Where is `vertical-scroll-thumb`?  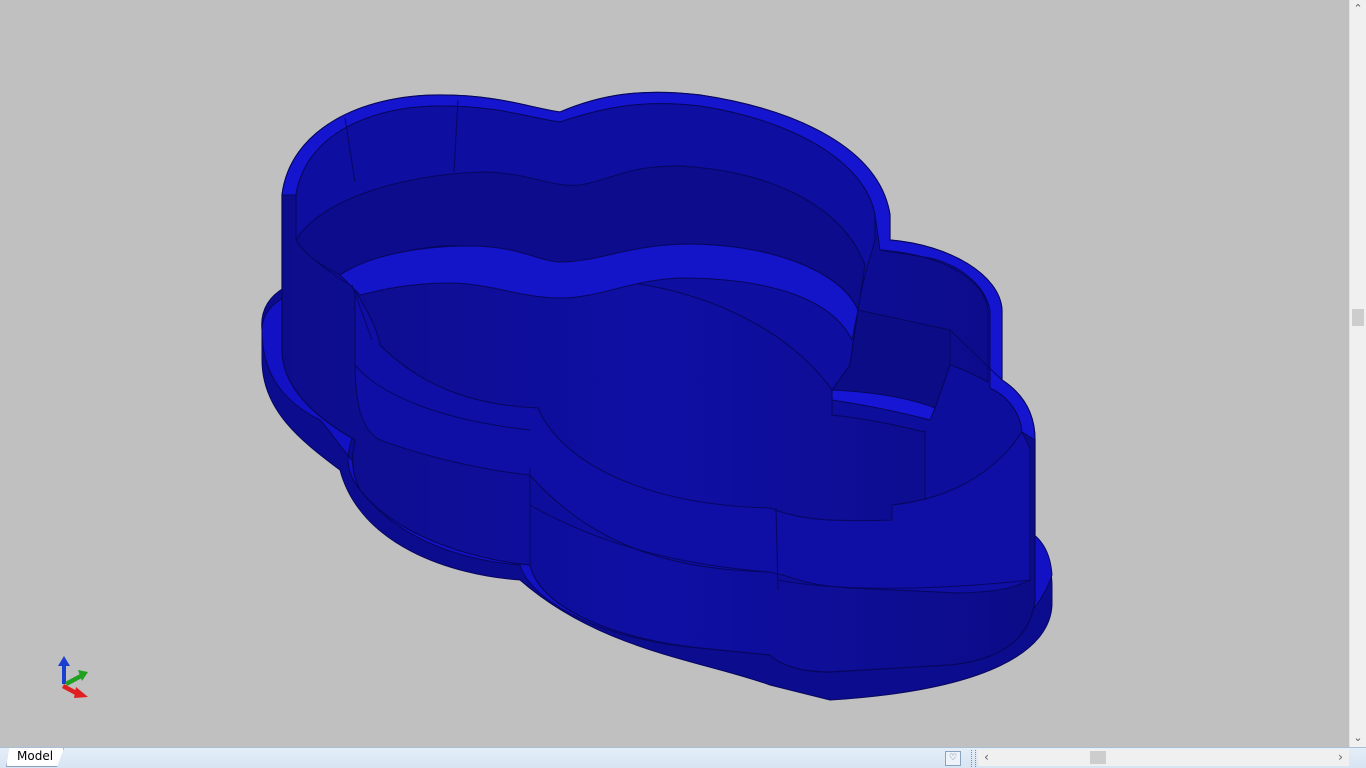 vertical-scroll-thumb is located at coordinates (1358, 317).